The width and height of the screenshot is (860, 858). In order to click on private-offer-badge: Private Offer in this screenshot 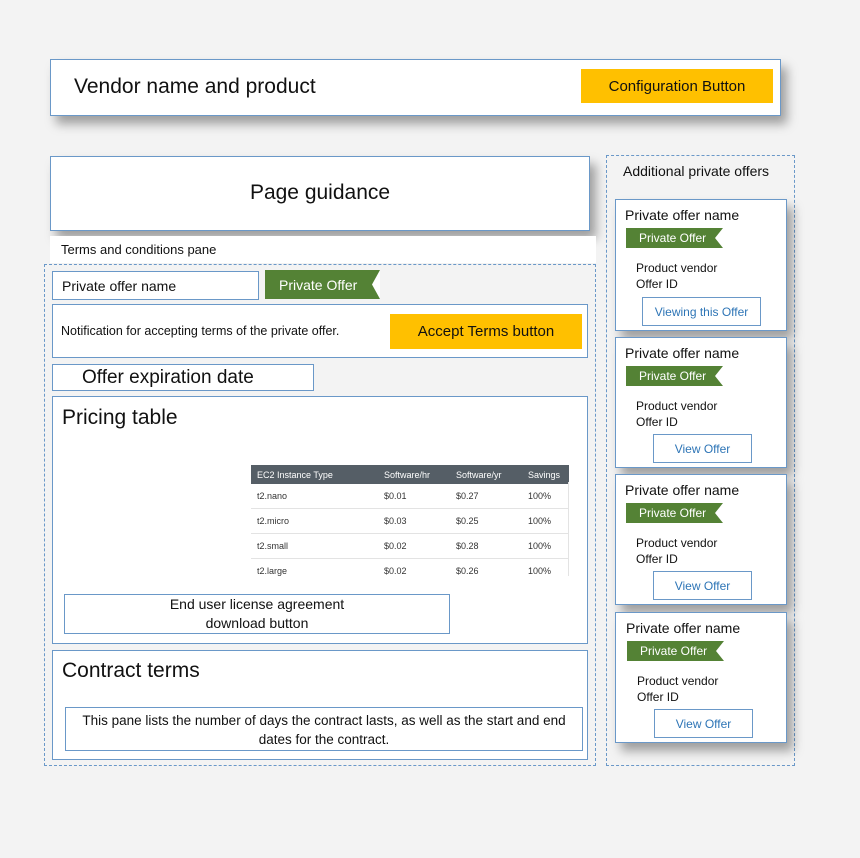, I will do `click(322, 284)`.